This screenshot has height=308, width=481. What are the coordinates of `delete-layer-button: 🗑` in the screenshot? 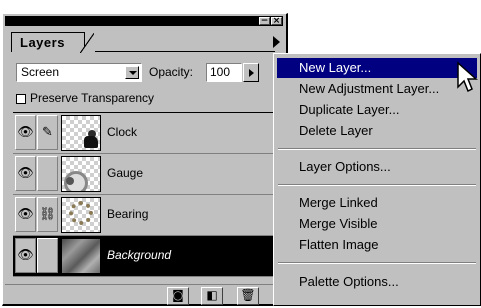 It's located at (248, 296).